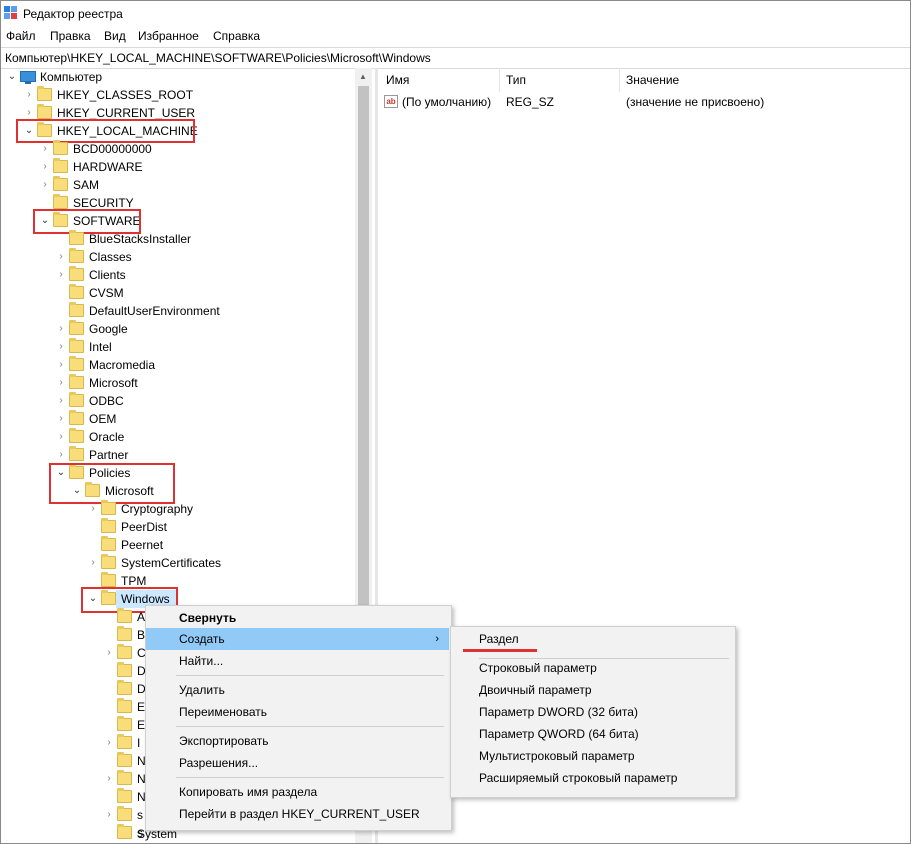  Describe the element at coordinates (397, 79) in the screenshot. I see `column-name: Имя` at that location.